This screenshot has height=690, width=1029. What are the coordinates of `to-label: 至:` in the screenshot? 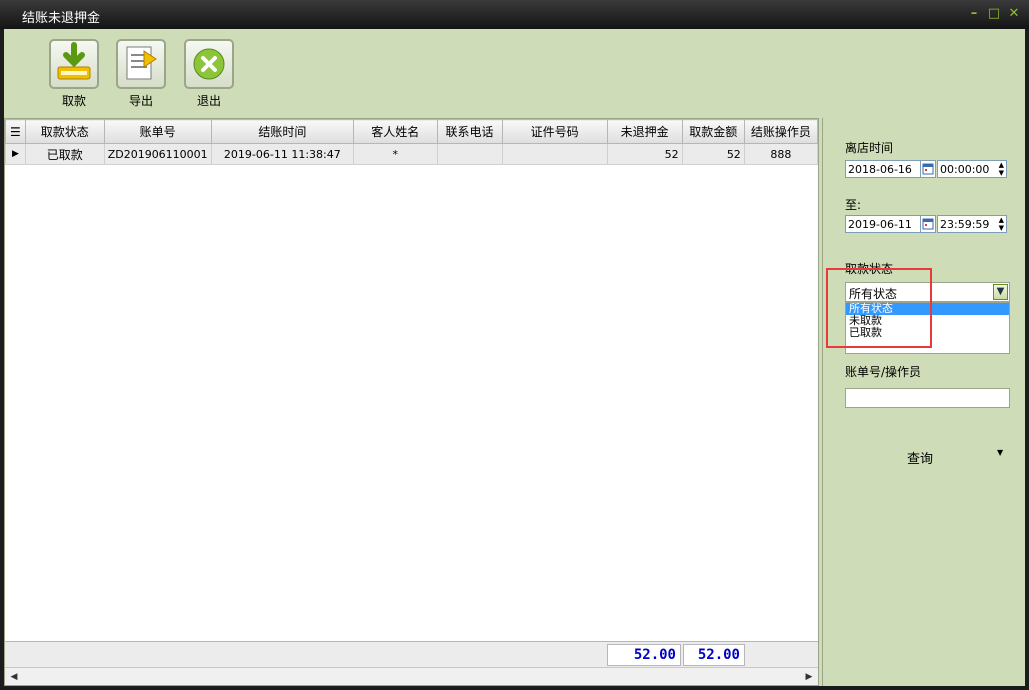 It's located at (853, 205).